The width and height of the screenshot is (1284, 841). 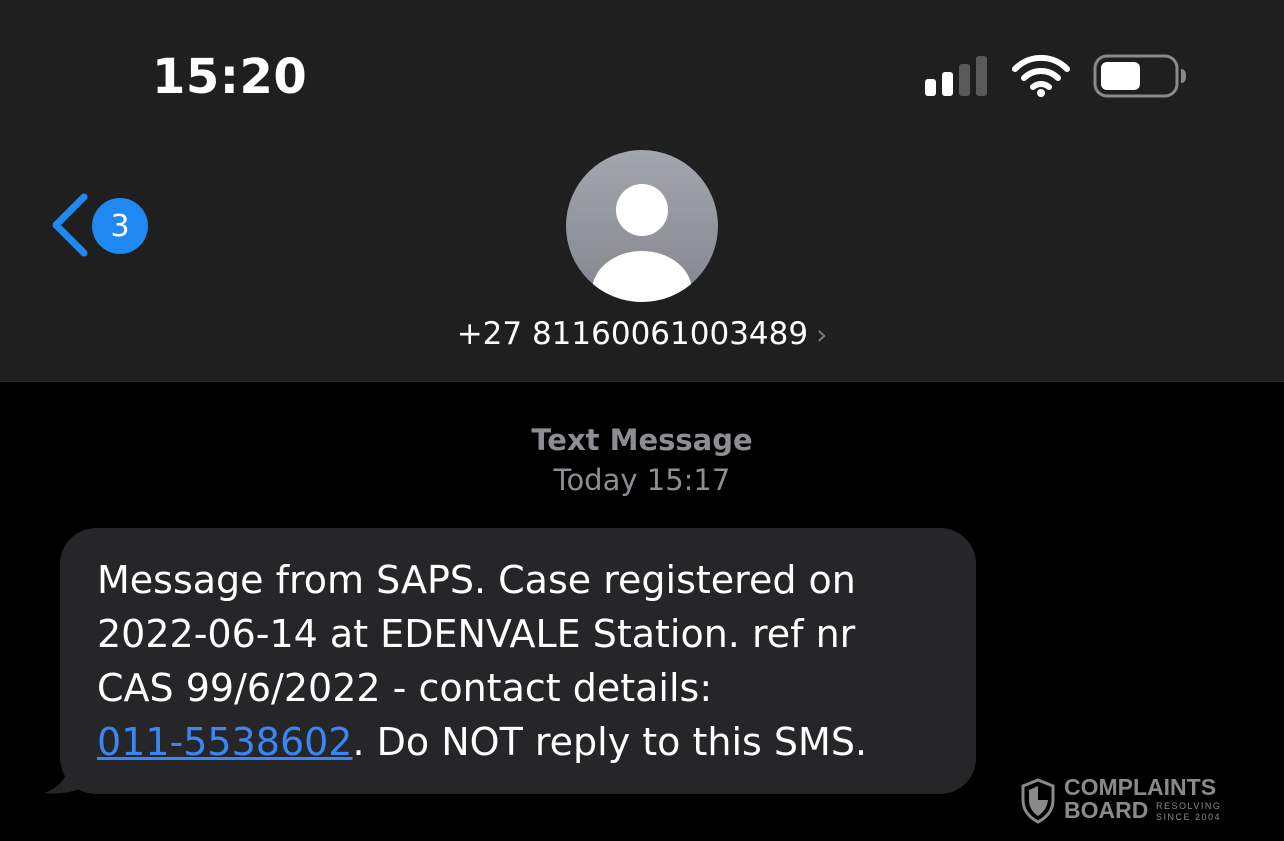 I want to click on contact-title: +27 81160061003489 ›, so click(x=642, y=334).